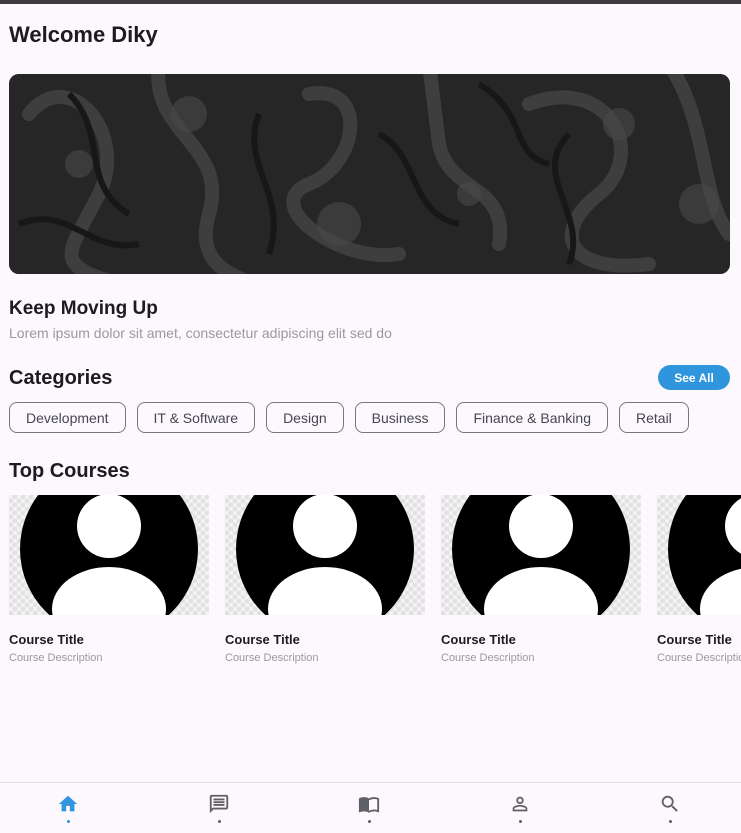 The width and height of the screenshot is (741, 833). I want to click on home-icon, so click(68, 803).